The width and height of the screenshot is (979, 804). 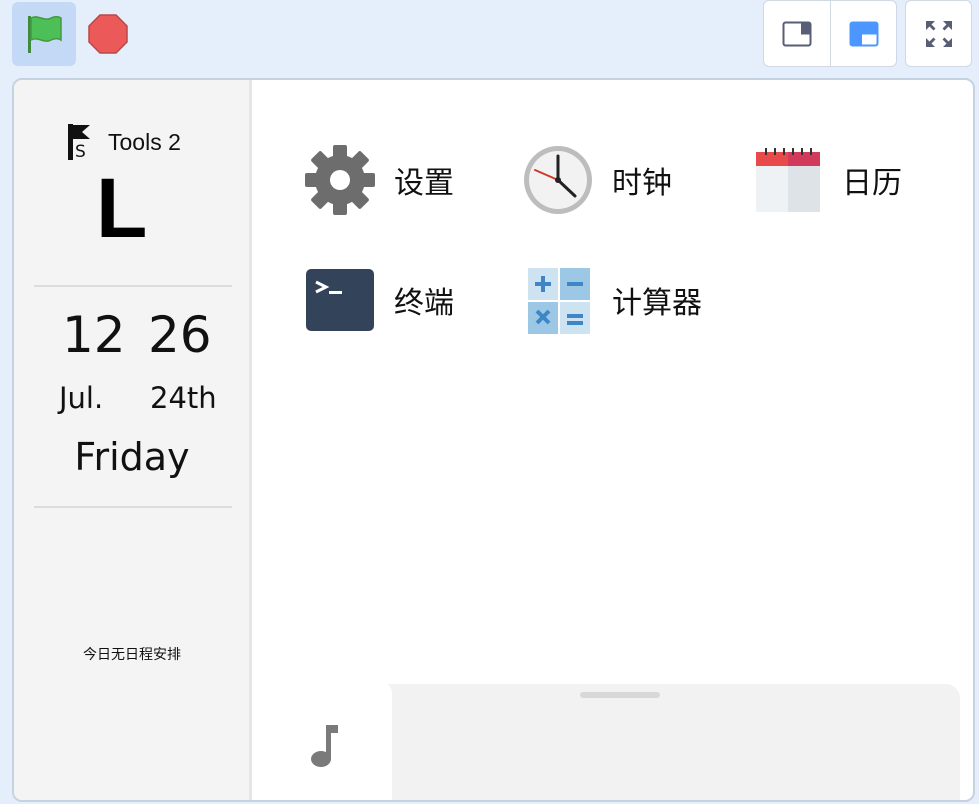 I want to click on green-flag-icon, so click(x=45, y=34).